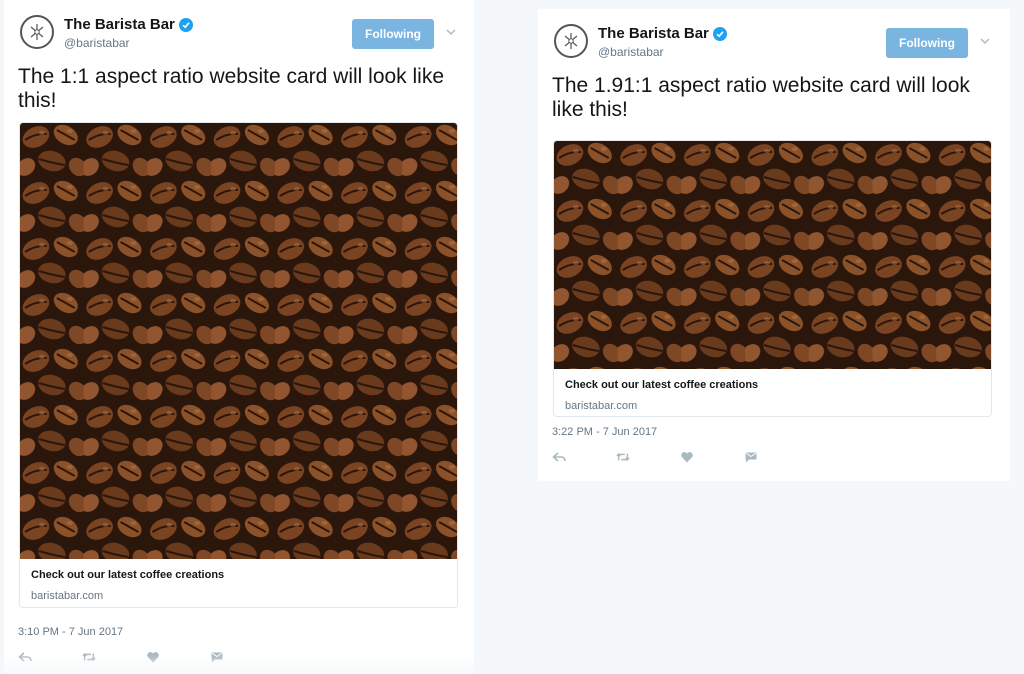 The width and height of the screenshot is (1024, 674). Describe the element at coordinates (772, 255) in the screenshot. I see `card-image-coffee-beans` at that location.